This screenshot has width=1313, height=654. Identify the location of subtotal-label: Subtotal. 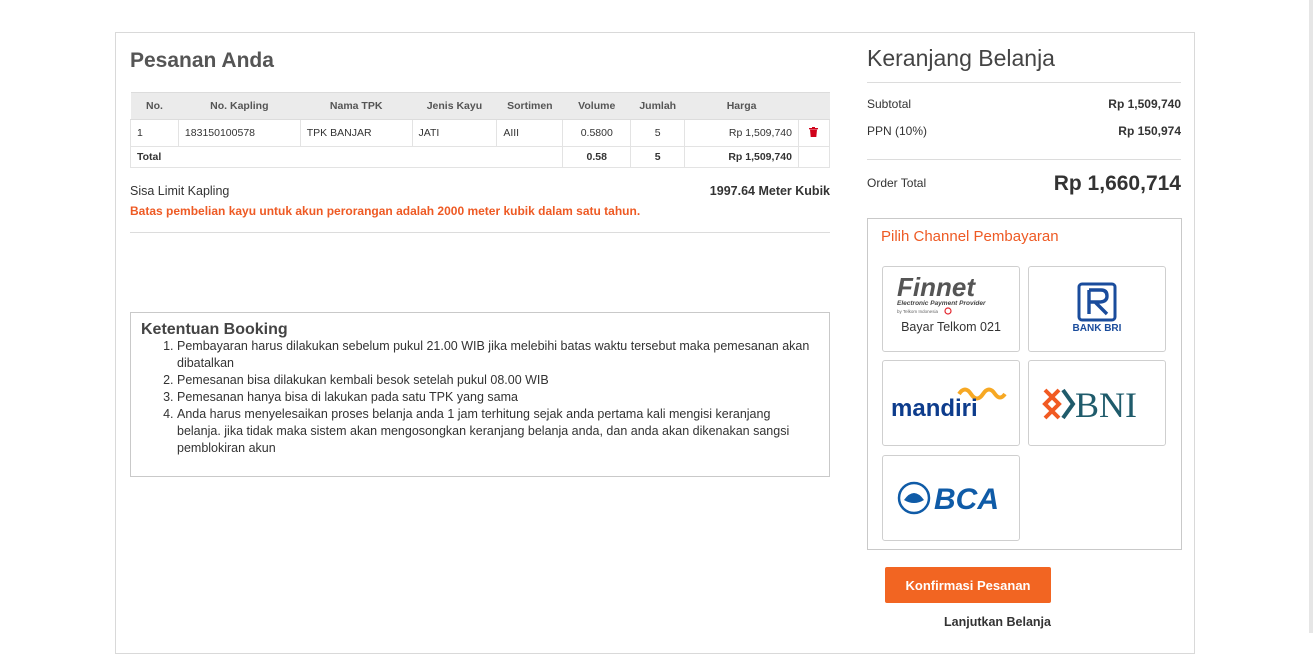
(889, 104).